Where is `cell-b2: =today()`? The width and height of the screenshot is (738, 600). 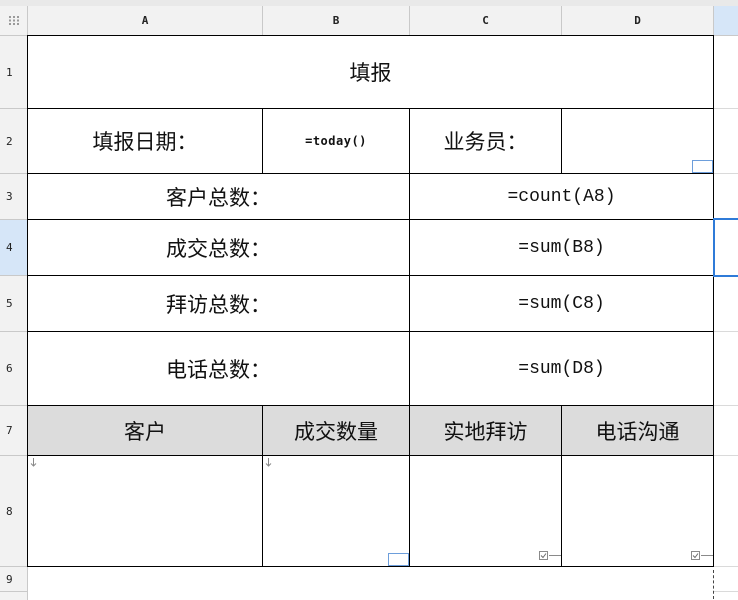 cell-b2: =today() is located at coordinates (336, 141).